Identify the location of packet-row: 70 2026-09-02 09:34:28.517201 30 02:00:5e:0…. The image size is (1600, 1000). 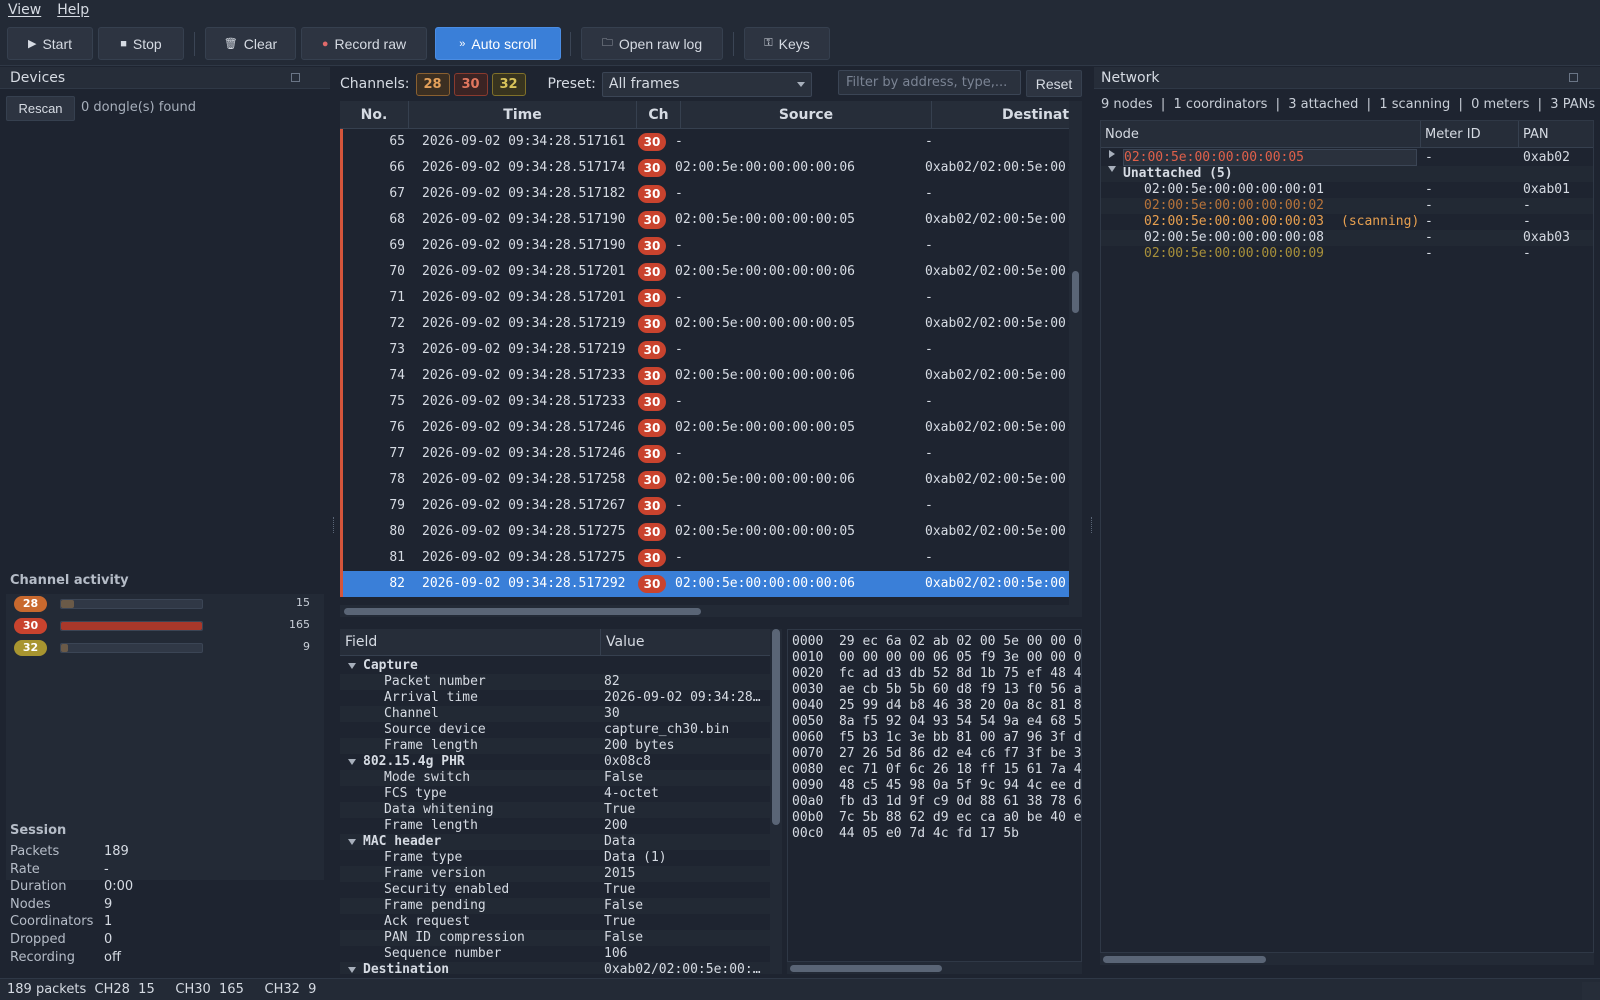
(704, 272).